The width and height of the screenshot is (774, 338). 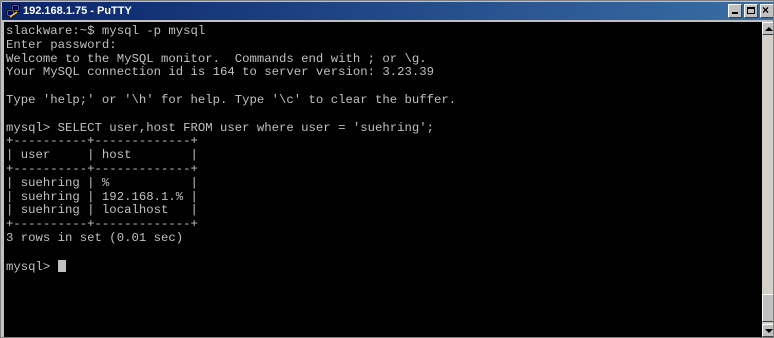 What do you see at coordinates (387, 11) in the screenshot?
I see `title-bar: 192.168.1.75 - PuTTY ×` at bounding box center [387, 11].